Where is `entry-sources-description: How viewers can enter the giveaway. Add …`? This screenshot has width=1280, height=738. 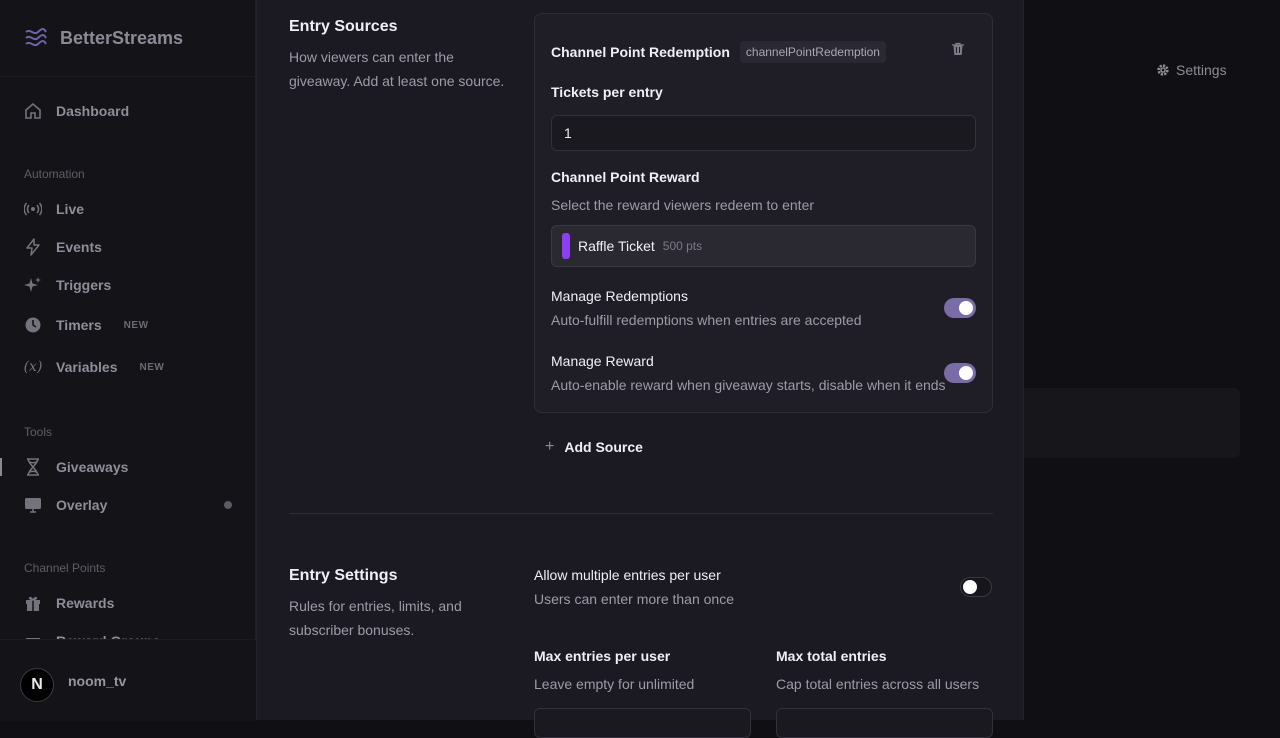 entry-sources-description: How viewers can enter the giveaway. Add … is located at coordinates (397, 69).